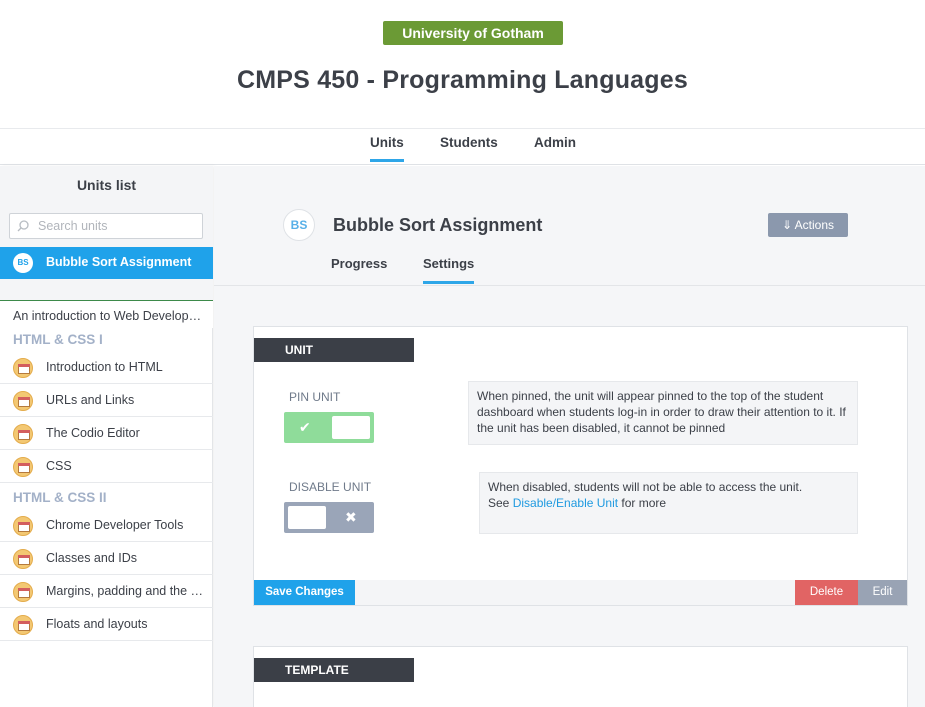 This screenshot has width=925, height=707. I want to click on close-icon: ✖, so click(351, 517).